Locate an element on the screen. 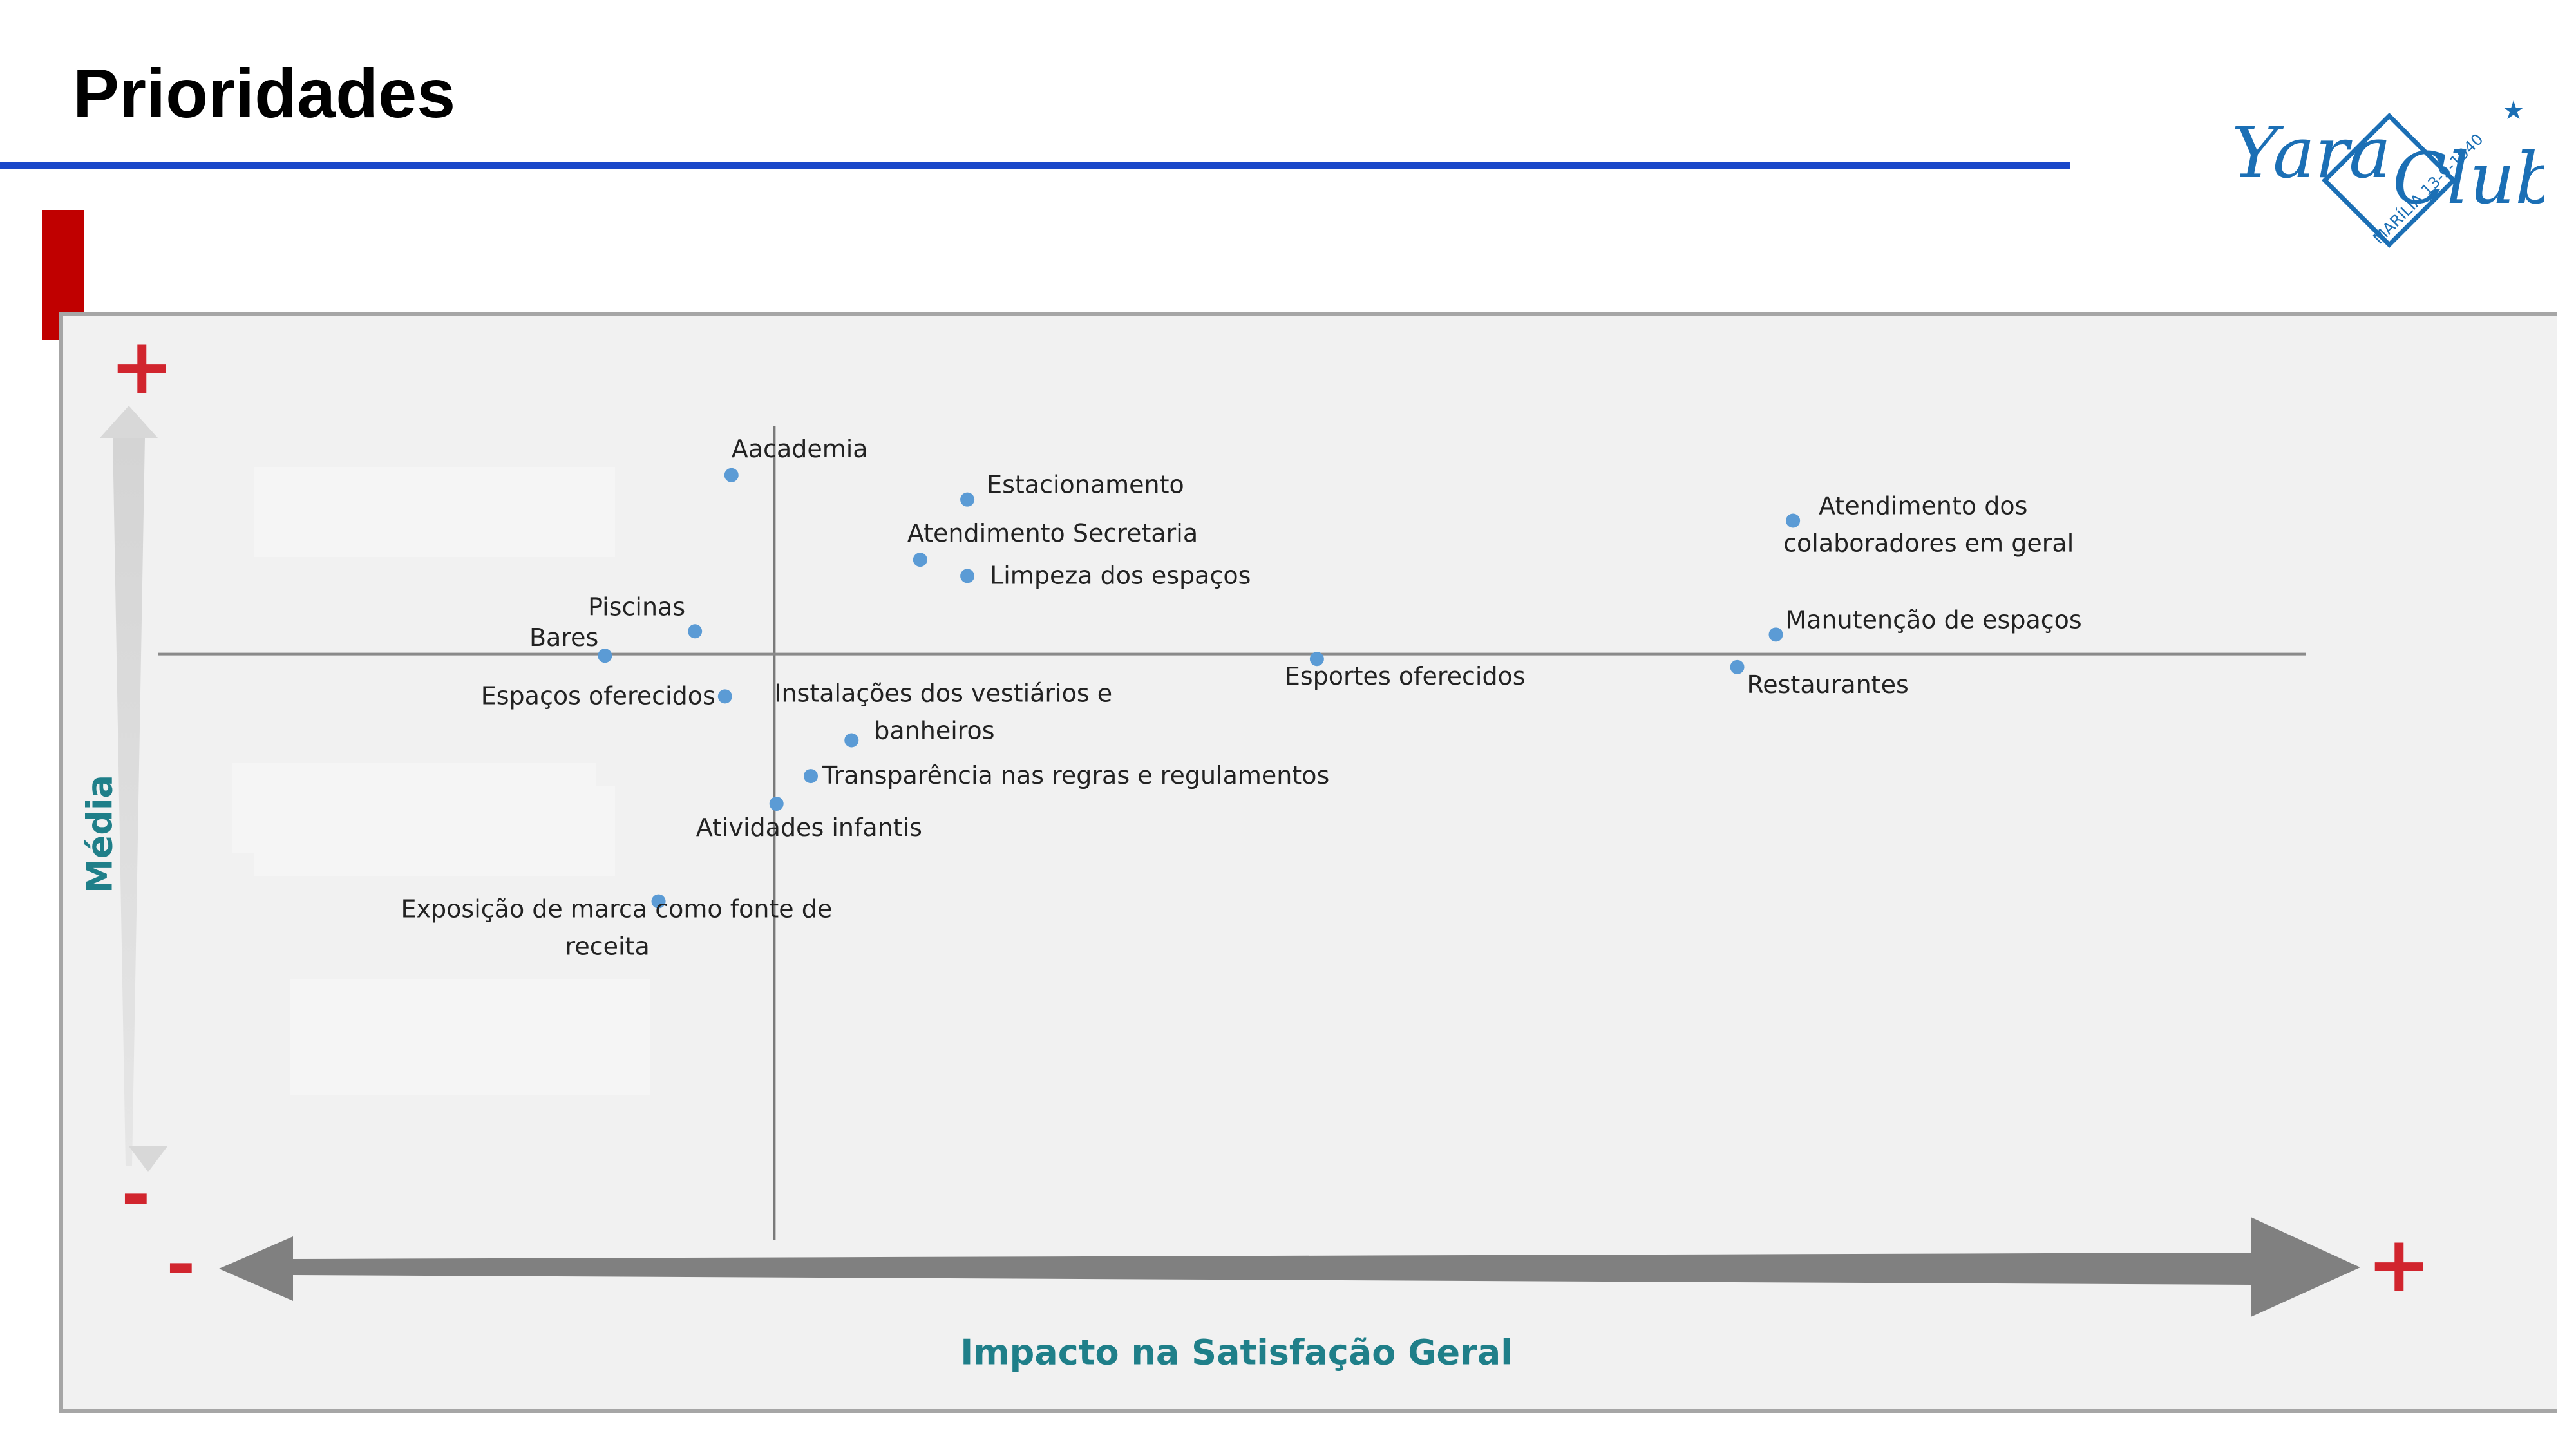 This screenshot has width=2576, height=1449. data-label: Aacademia is located at coordinates (800, 449).